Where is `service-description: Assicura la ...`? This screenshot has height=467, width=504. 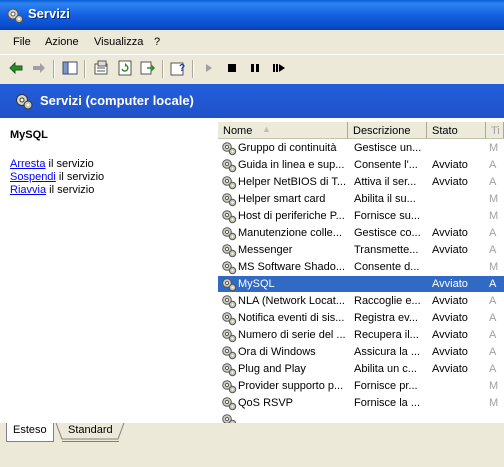
service-description: Assicura la ... is located at coordinates (387, 352).